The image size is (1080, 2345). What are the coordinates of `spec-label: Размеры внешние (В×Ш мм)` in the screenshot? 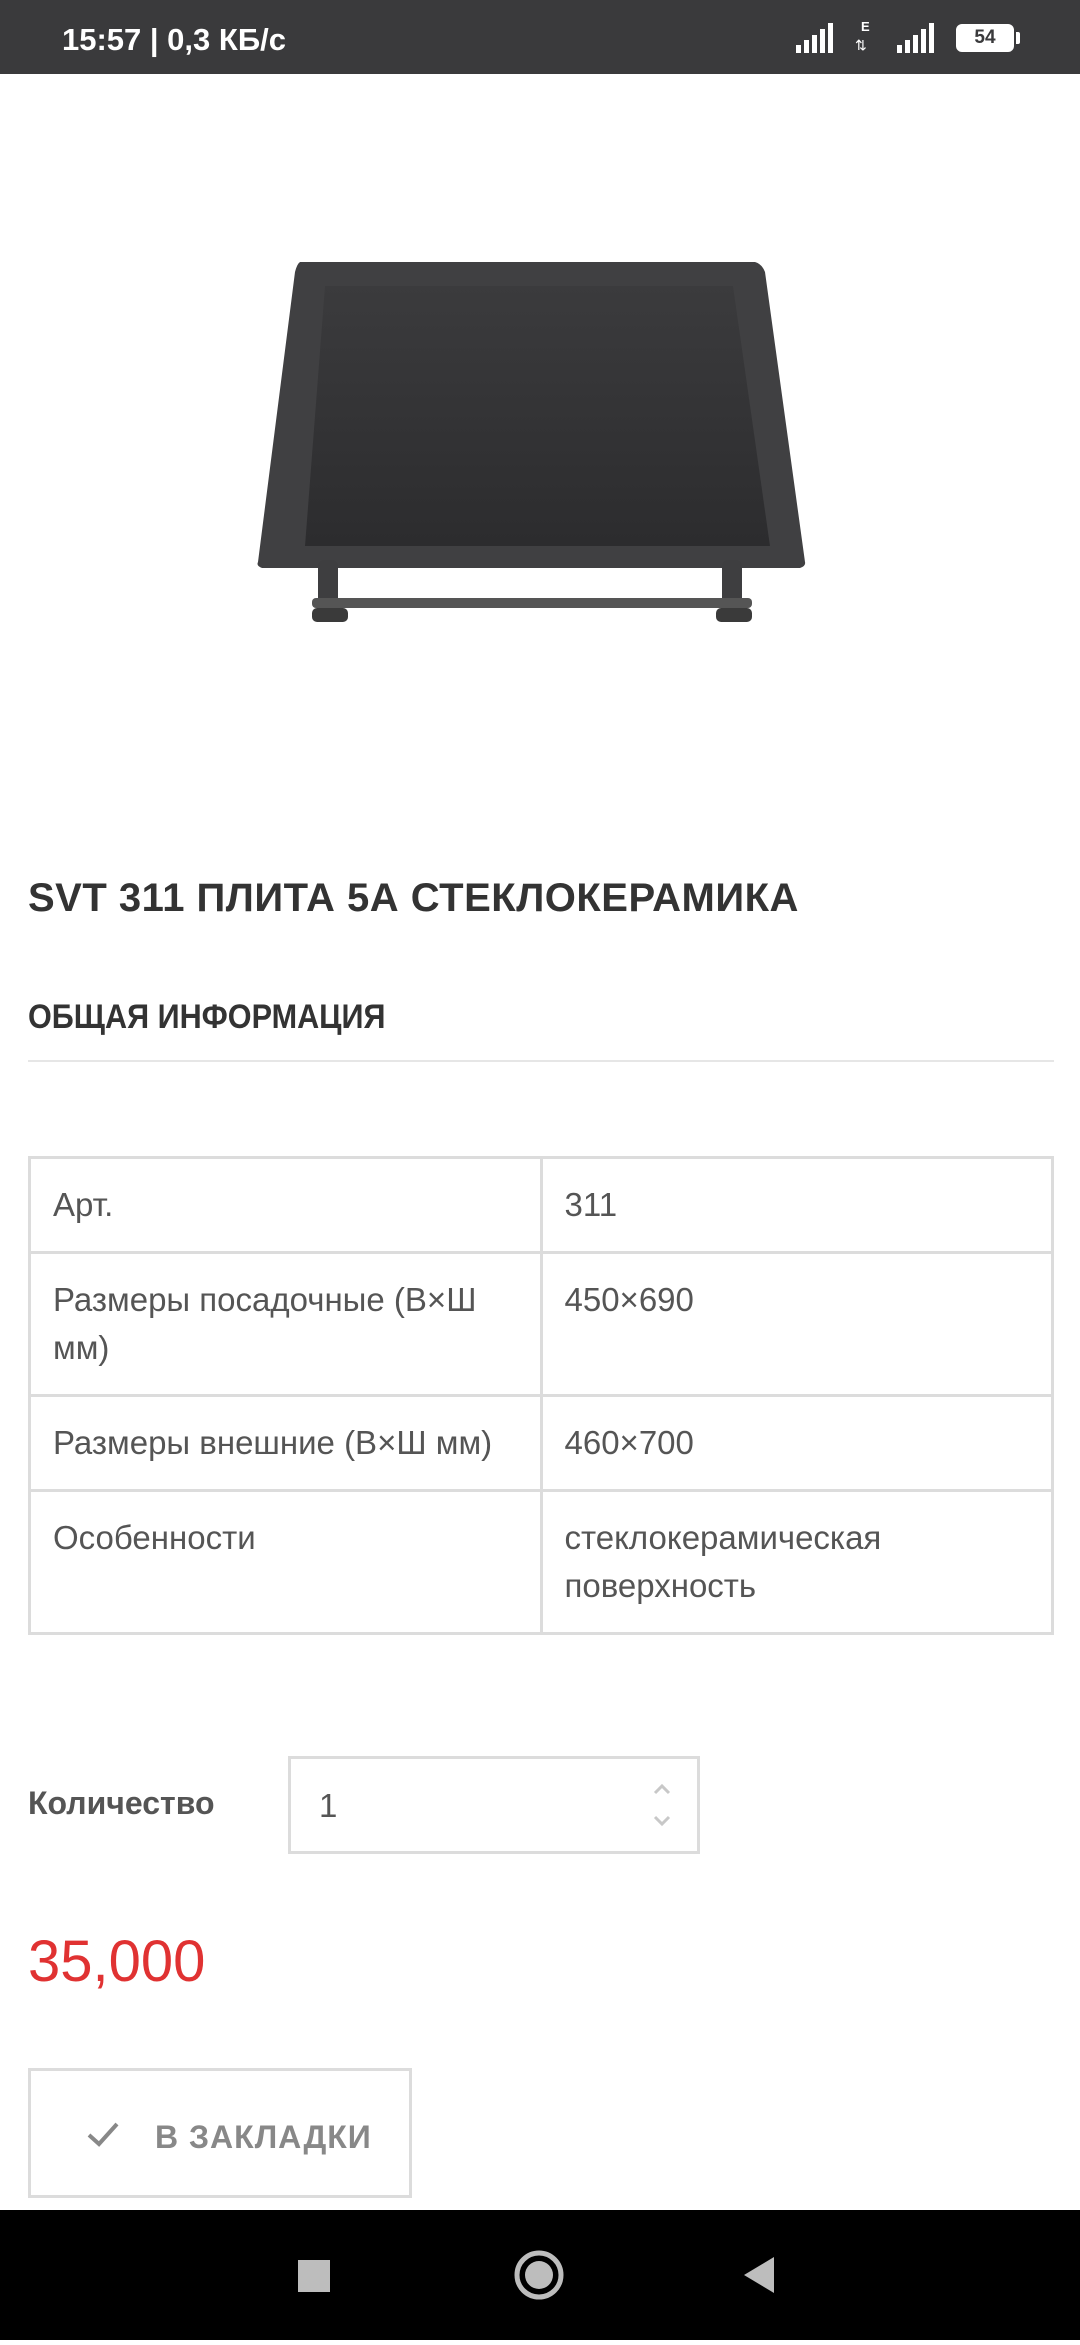 It's located at (285, 1443).